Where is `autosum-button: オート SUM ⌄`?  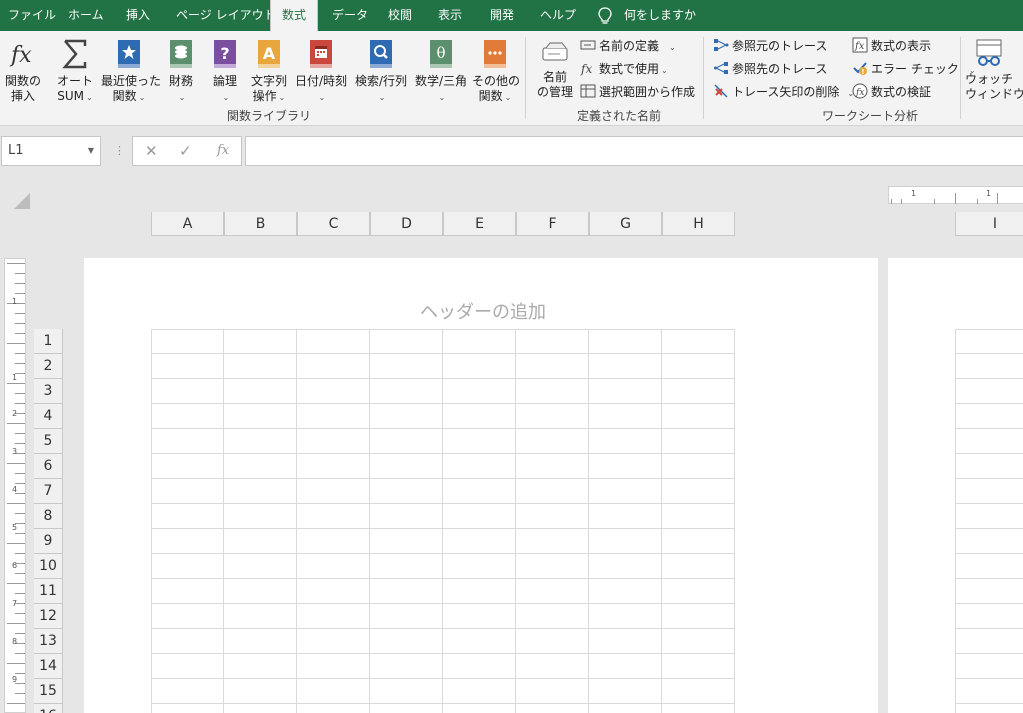 autosum-button: オート SUM ⌄ is located at coordinates (75, 71).